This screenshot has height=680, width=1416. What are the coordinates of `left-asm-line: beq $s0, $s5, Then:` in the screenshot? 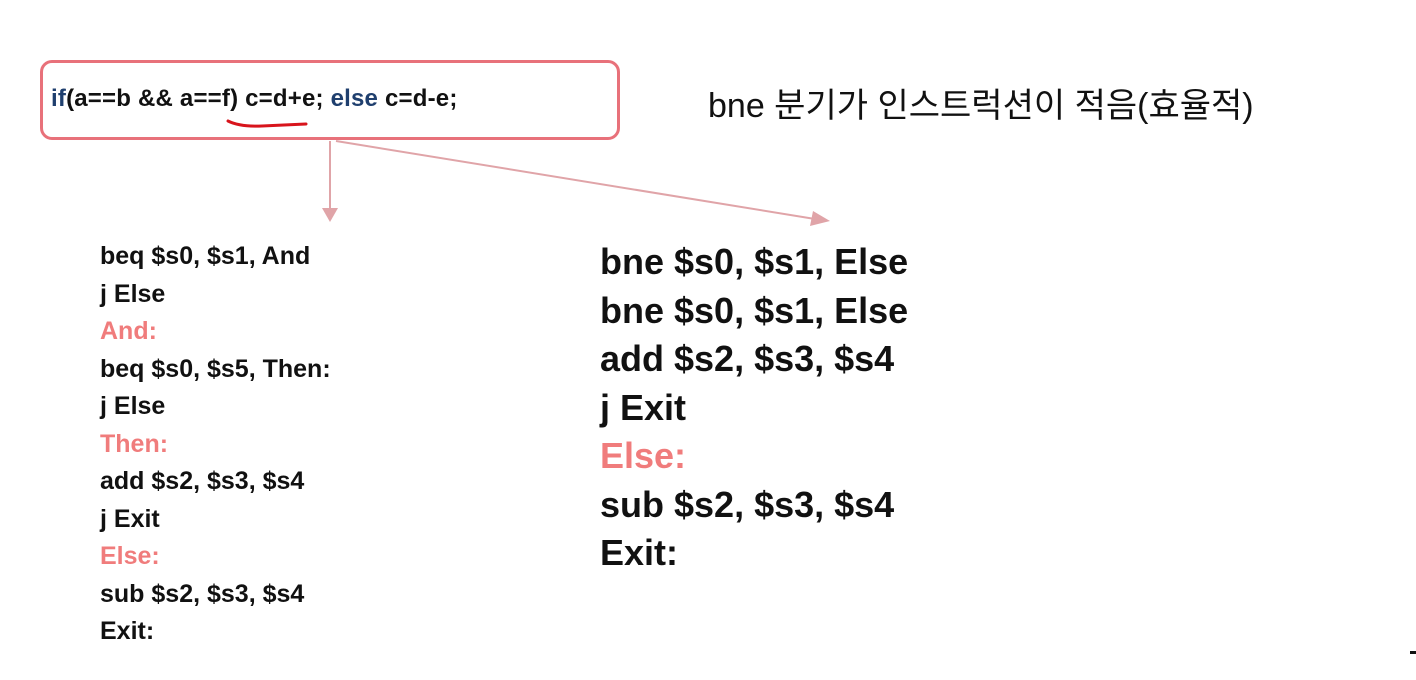 It's located at (215, 368).